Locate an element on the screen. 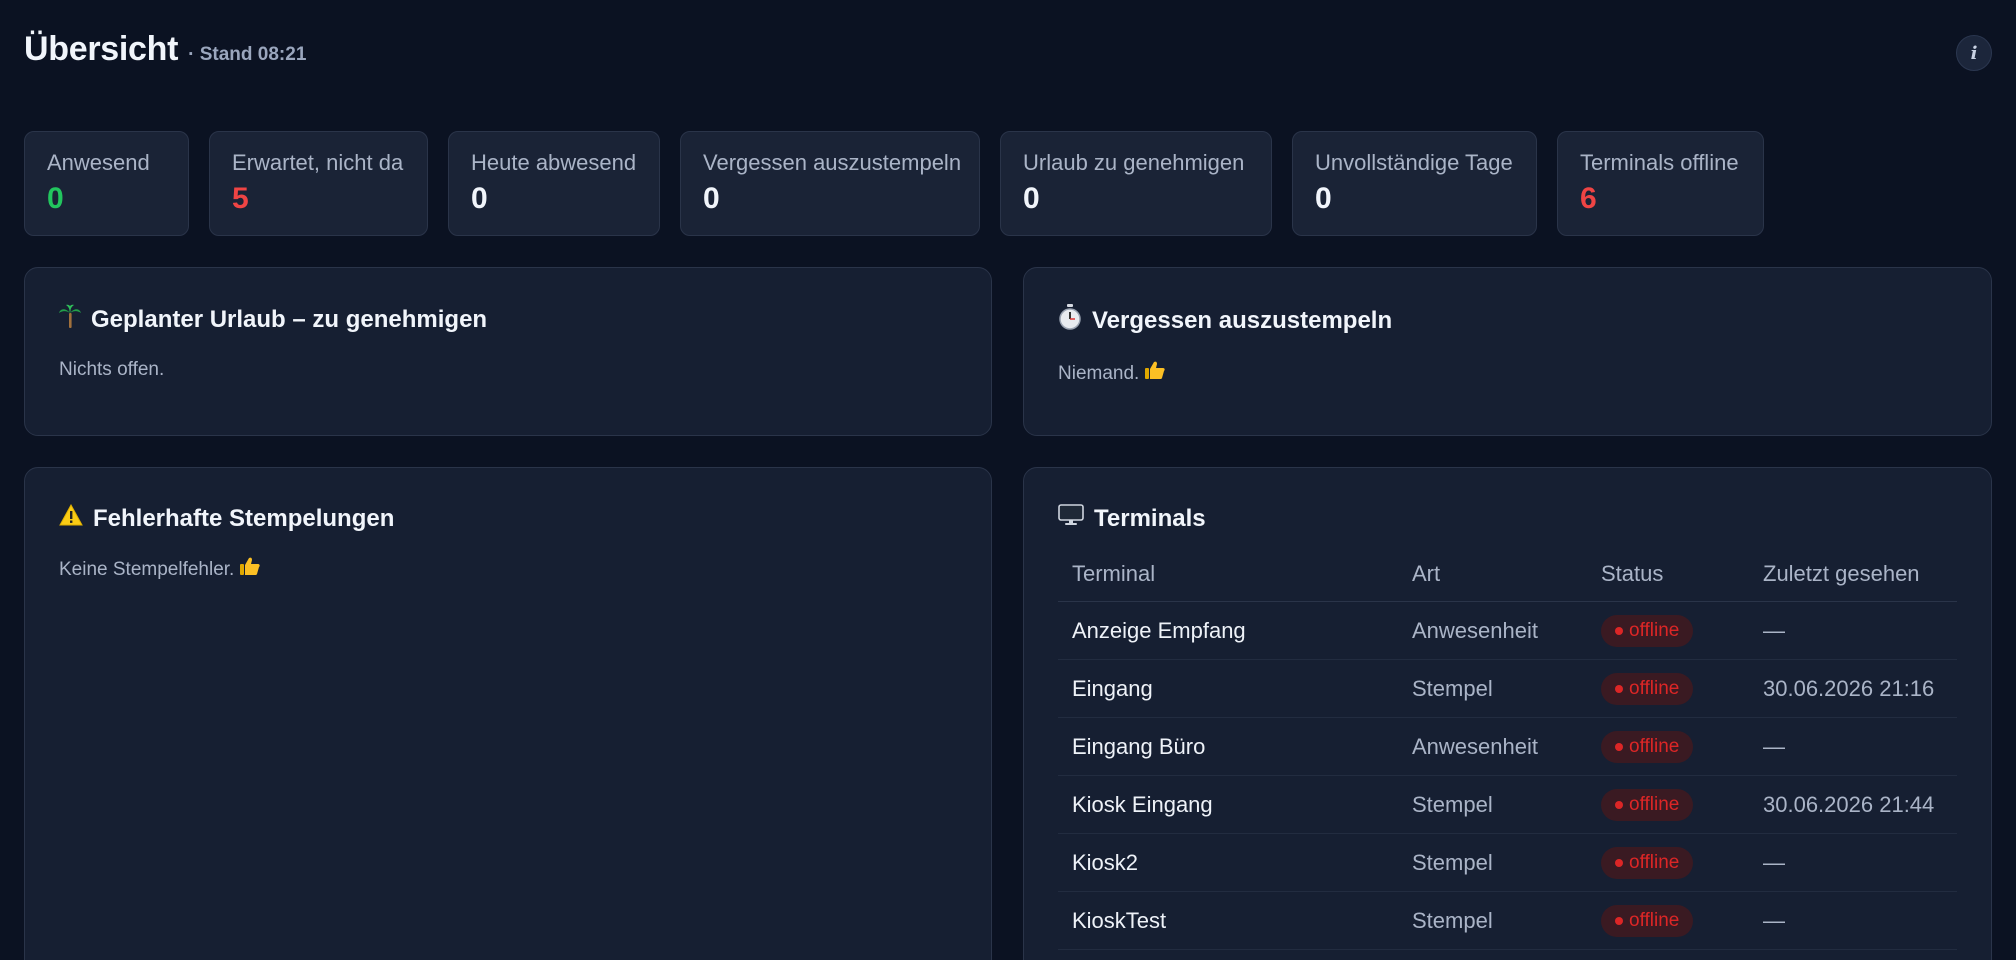 Image resolution: width=2016 pixels, height=960 pixels. info-button: i is located at coordinates (1974, 53).